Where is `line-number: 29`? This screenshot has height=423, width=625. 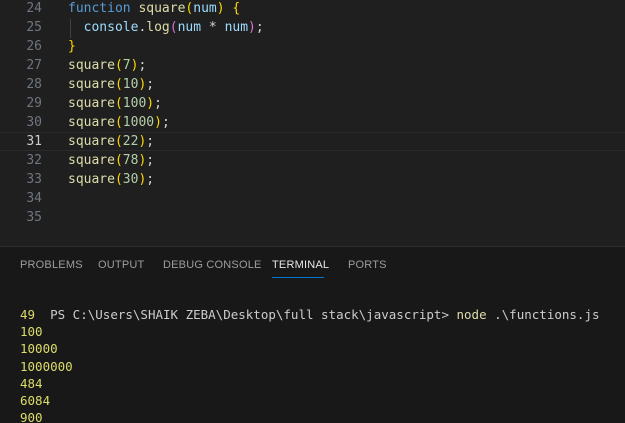
line-number: 29 is located at coordinates (34, 103).